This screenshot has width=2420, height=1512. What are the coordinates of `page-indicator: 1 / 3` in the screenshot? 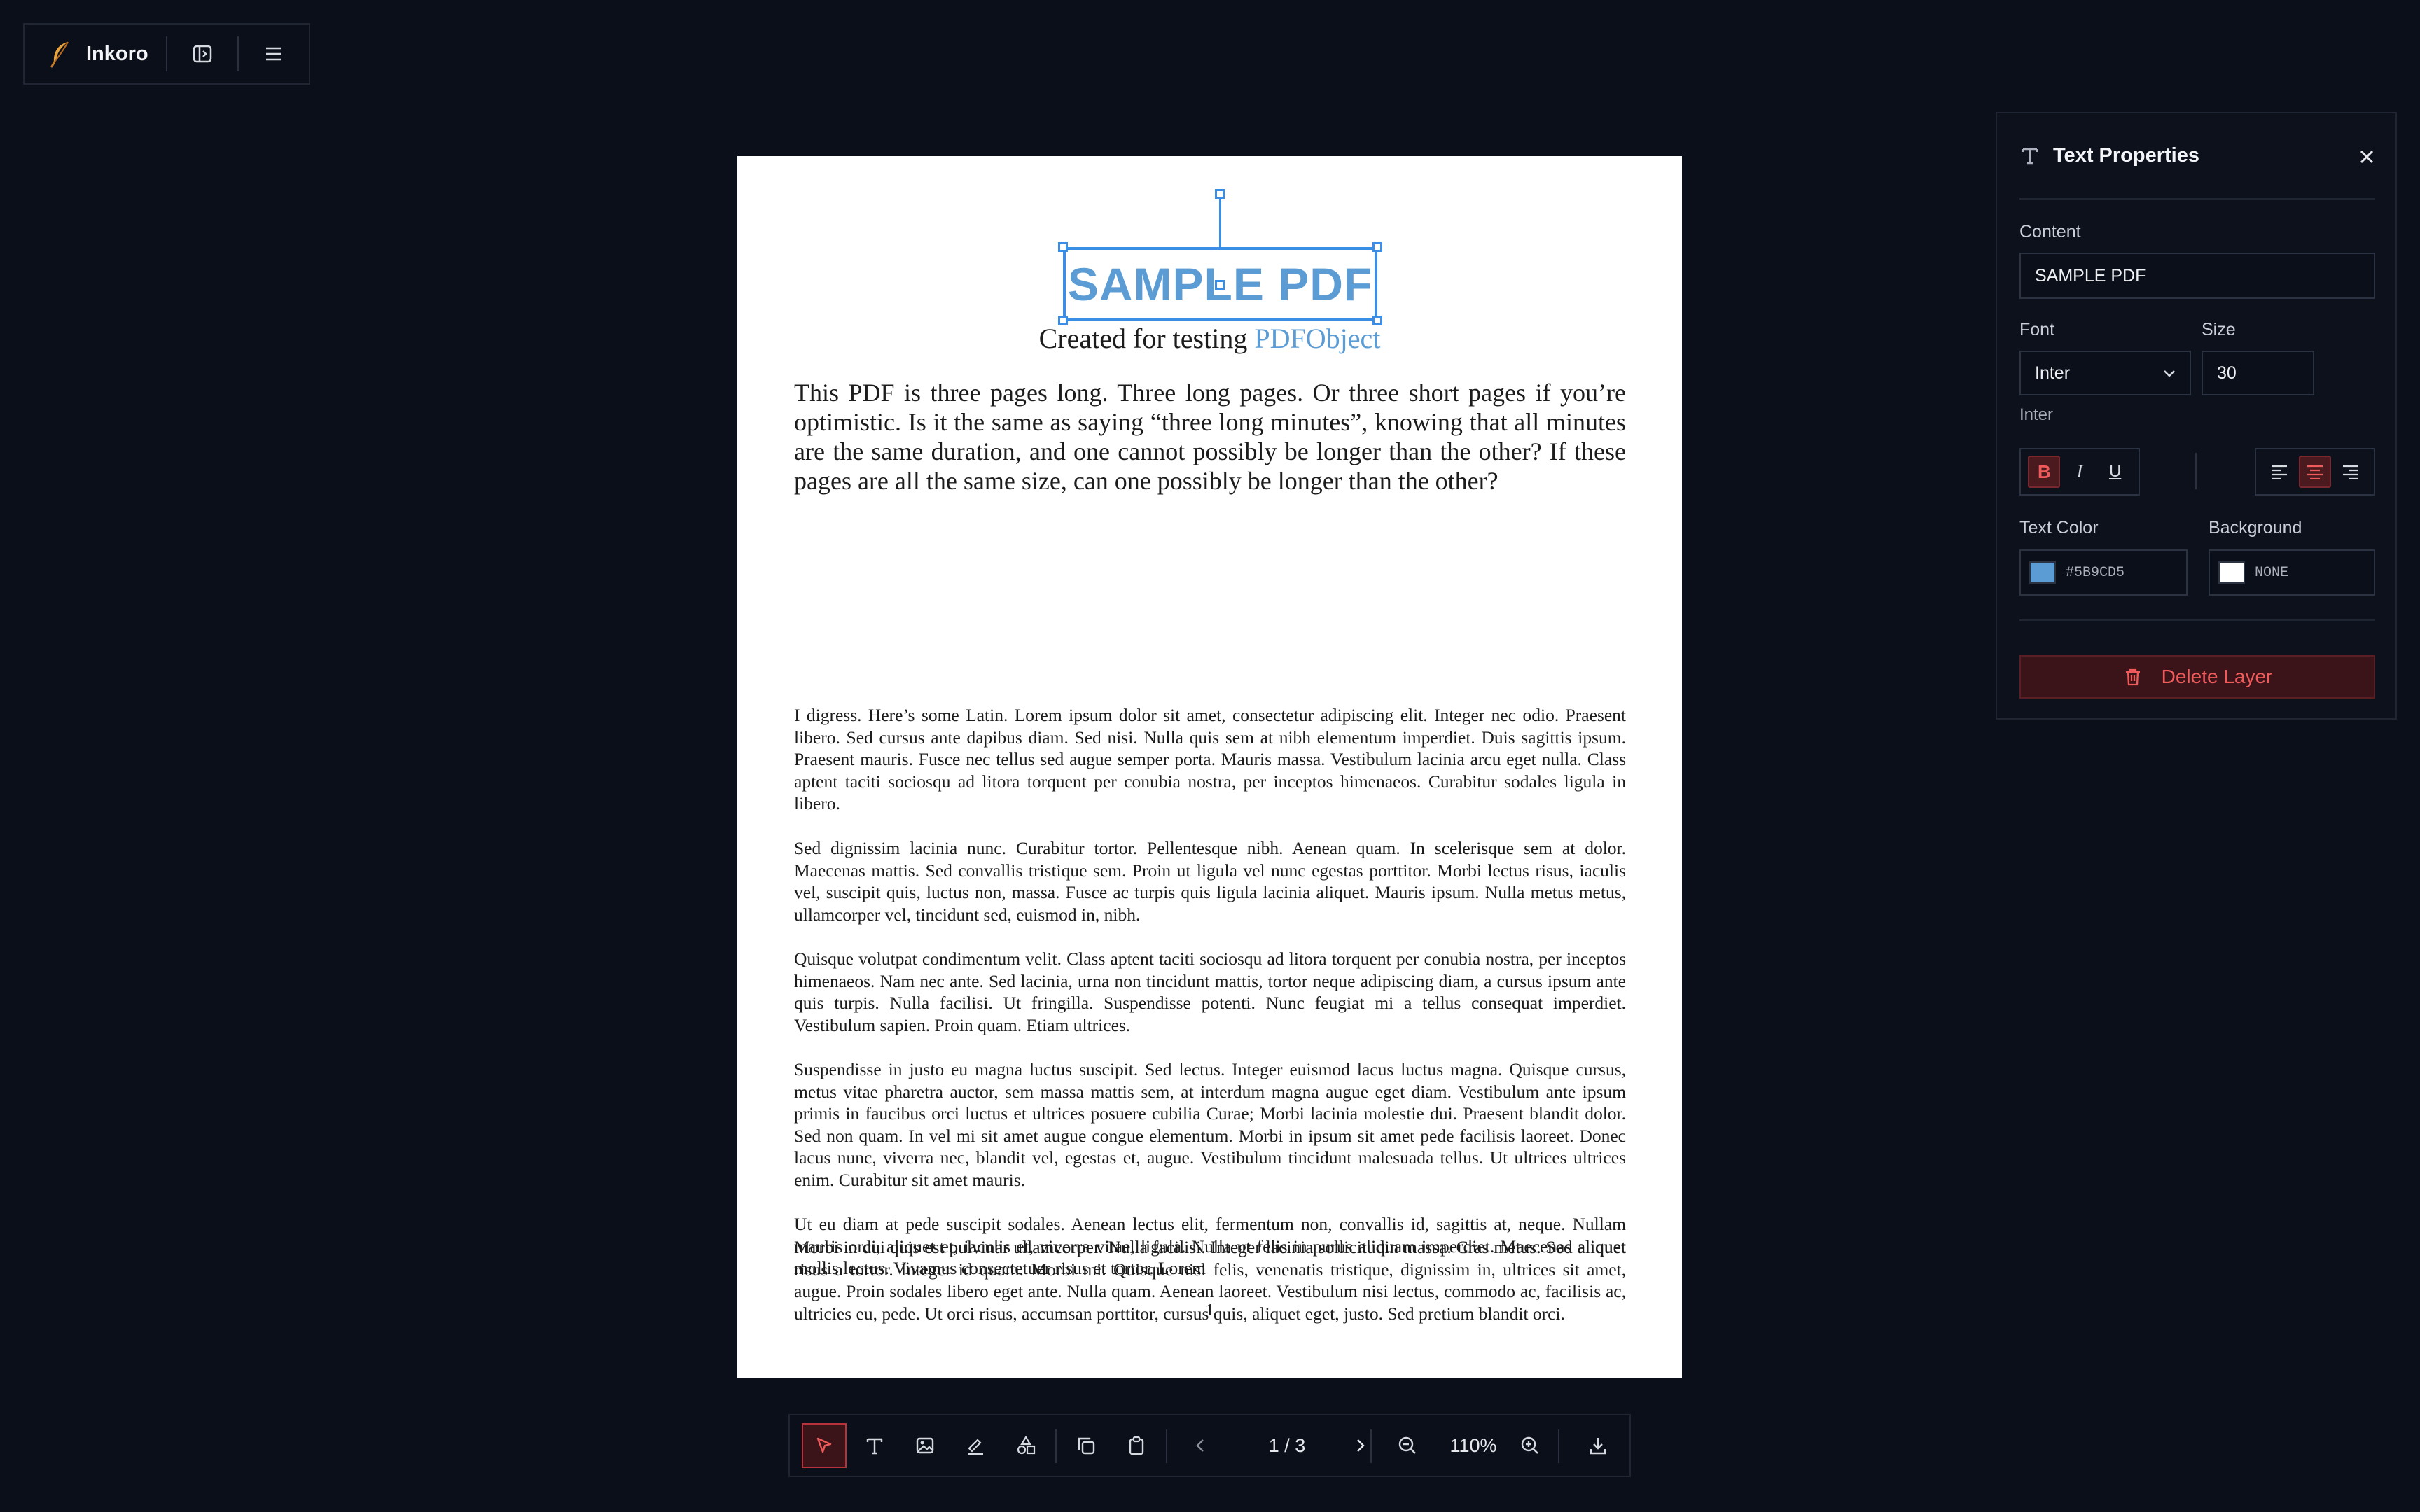 It's located at (1287, 1445).